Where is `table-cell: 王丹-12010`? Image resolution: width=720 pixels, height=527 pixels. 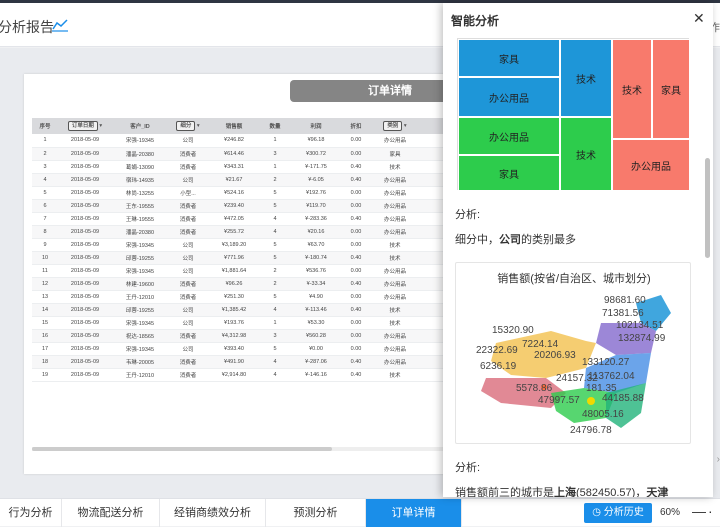 table-cell: 王丹-12010 is located at coordinates (140, 297).